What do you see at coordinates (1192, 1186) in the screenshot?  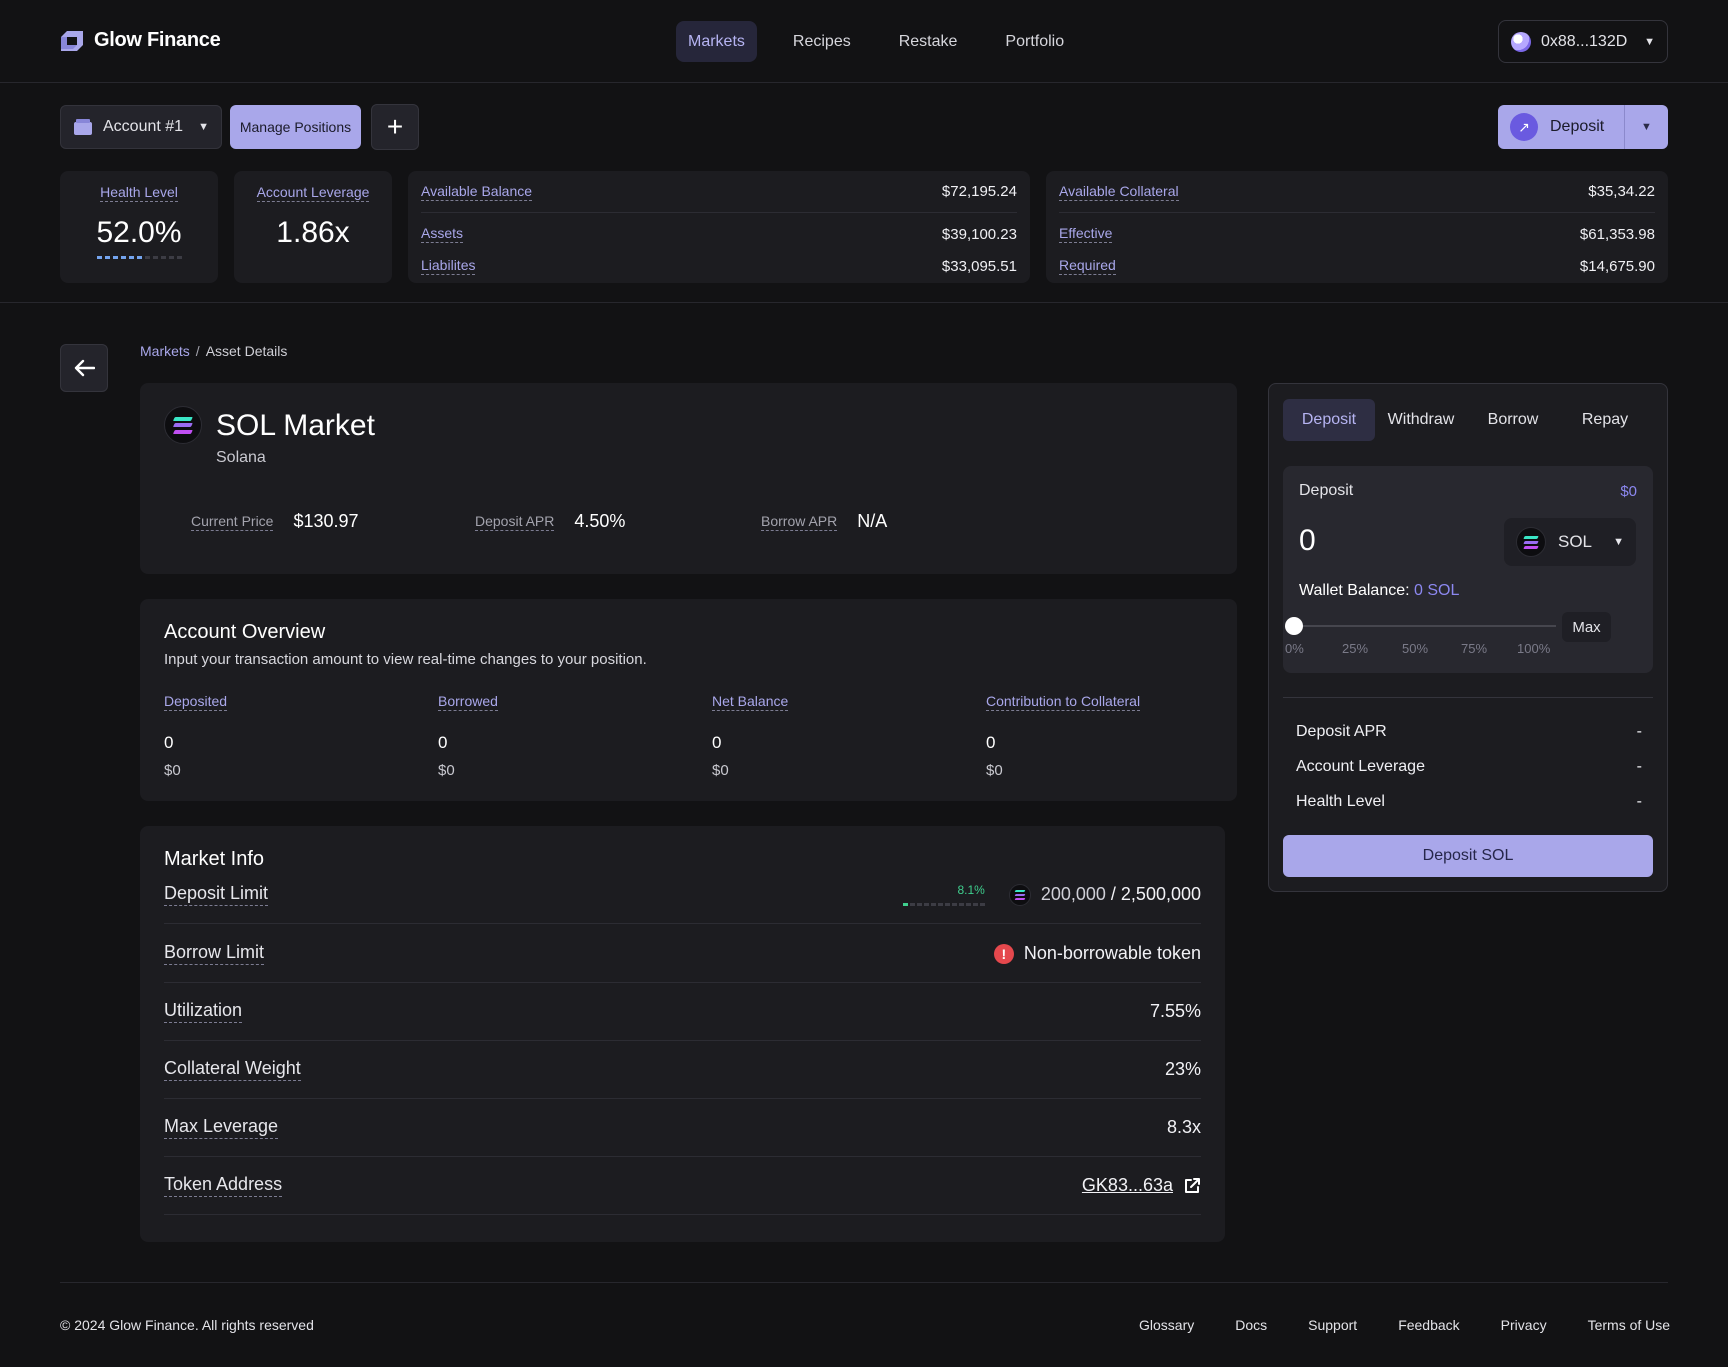 I see `external-link-icon` at bounding box center [1192, 1186].